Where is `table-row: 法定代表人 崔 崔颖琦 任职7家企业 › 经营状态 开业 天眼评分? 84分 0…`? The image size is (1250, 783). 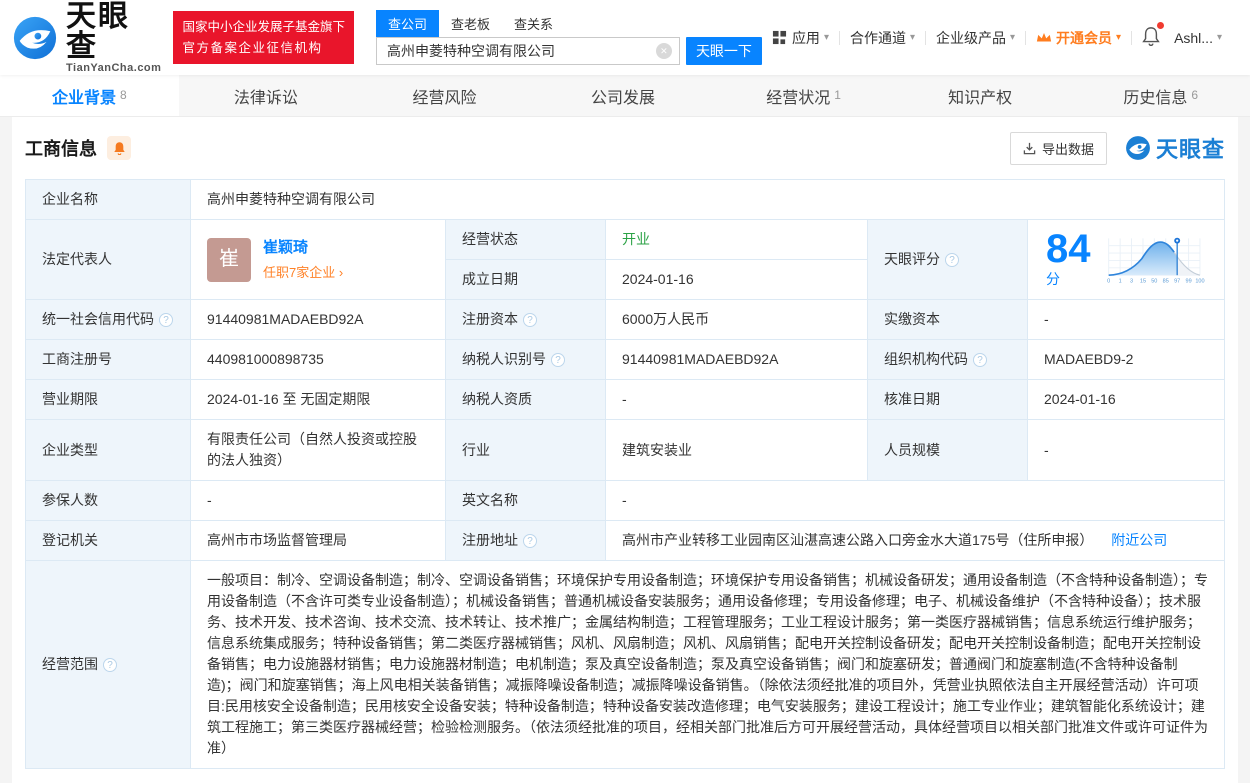 table-row: 法定代表人 崔 崔颖琦 任职7家企业 › 经营状态 开业 天眼评分? 84分 0… is located at coordinates (625, 259).